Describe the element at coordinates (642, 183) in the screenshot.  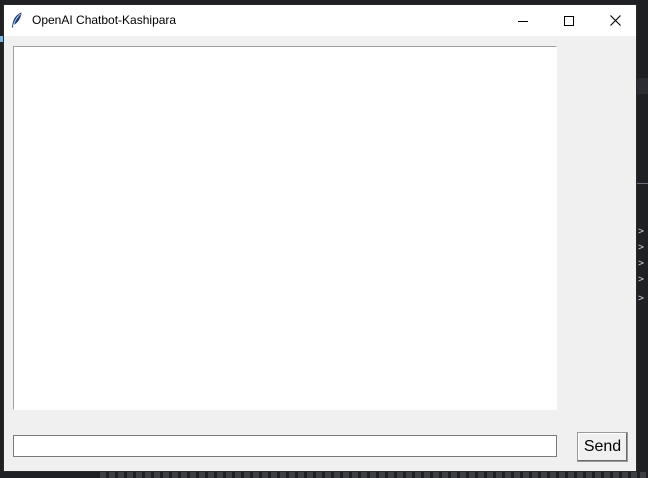
I see `editor-divider` at that location.